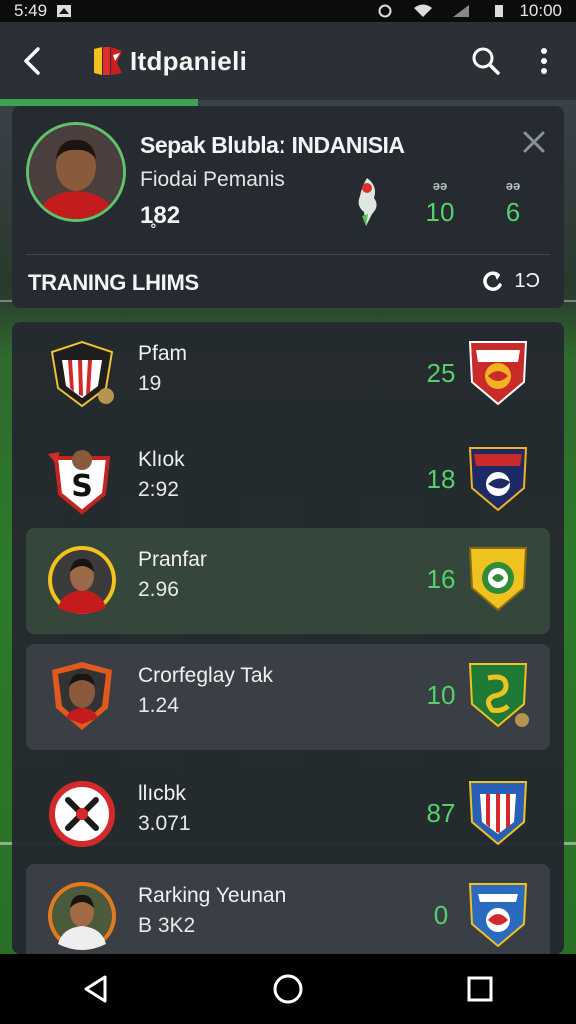 Image resolution: width=576 pixels, height=1024 pixels. I want to click on stat-column-1: ǝǝ 10, so click(440, 203).